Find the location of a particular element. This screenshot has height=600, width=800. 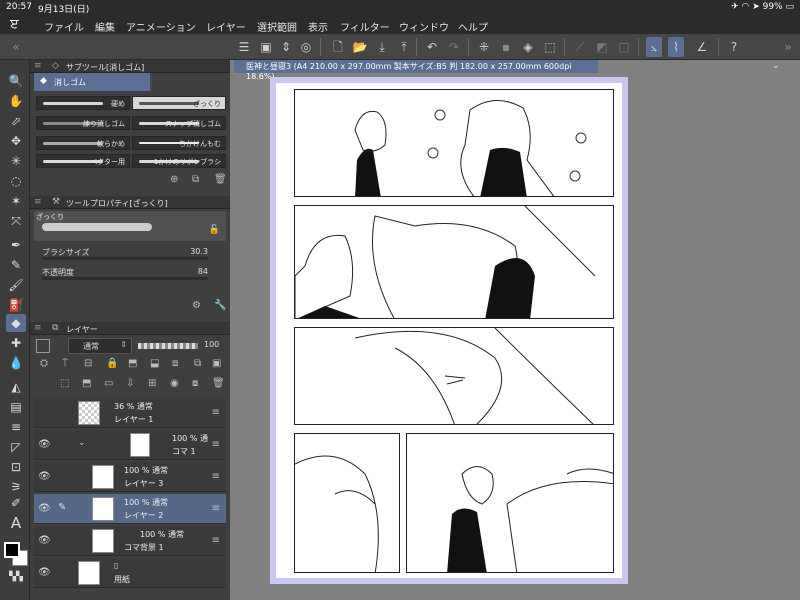

menu-help: ヘルプ is located at coordinates (473, 26).